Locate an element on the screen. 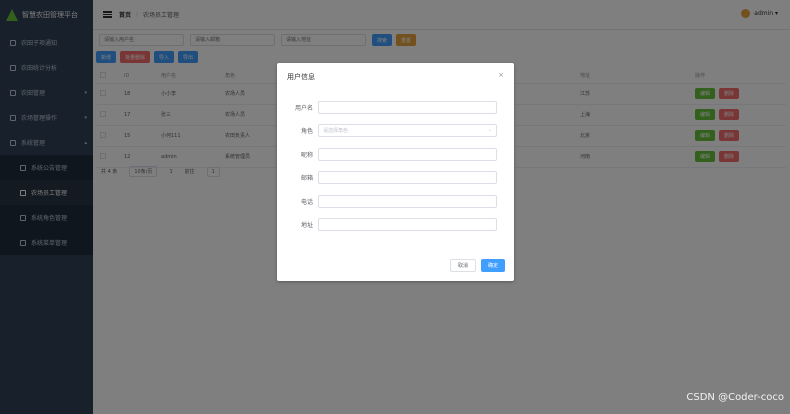  form-row-phone: 电话 is located at coordinates (395, 201).